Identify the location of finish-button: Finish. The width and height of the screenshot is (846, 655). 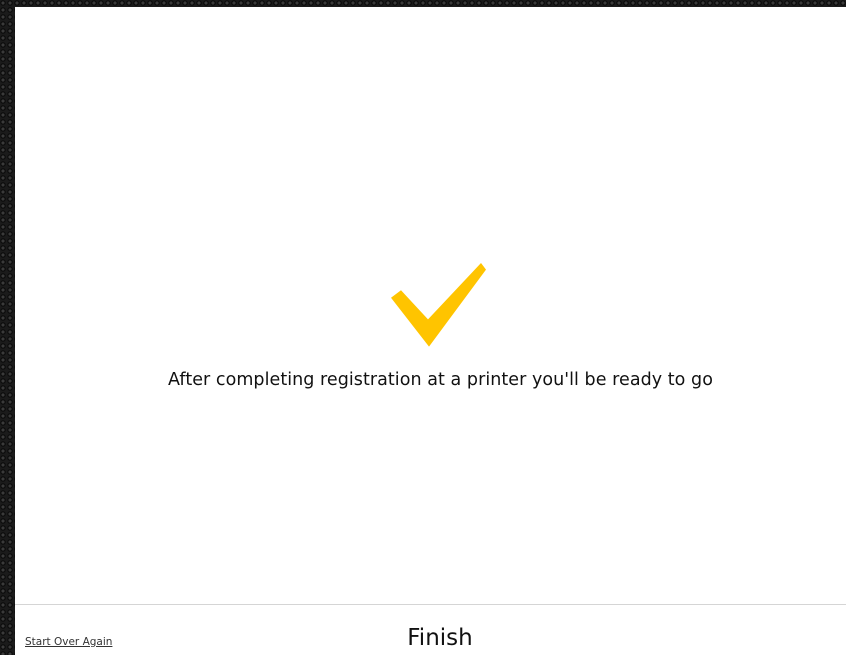
(440, 638).